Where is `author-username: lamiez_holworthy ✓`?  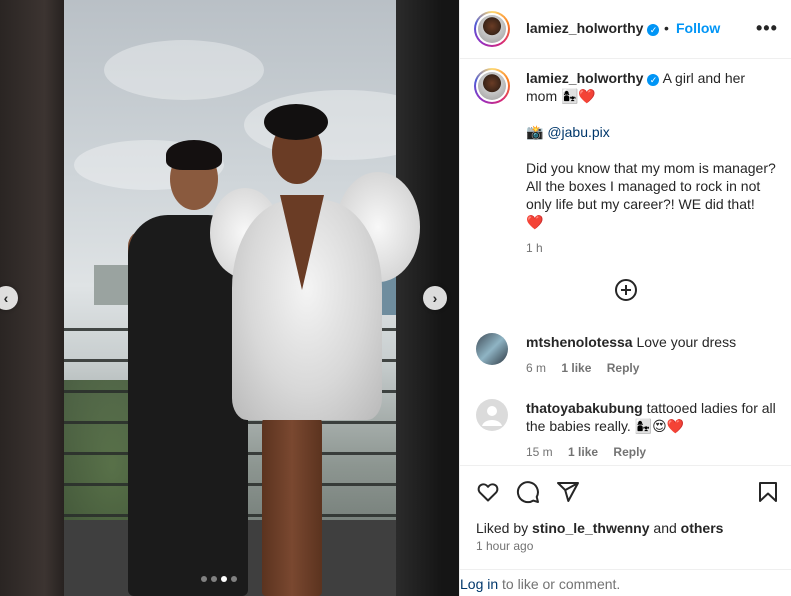 author-username: lamiez_holworthy ✓ is located at coordinates (593, 28).